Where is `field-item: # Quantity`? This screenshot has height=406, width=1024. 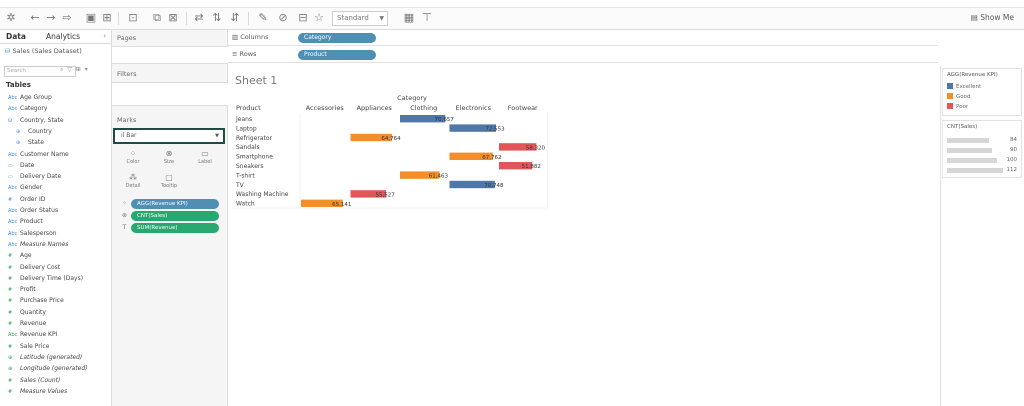 field-item: # Quantity is located at coordinates (27, 312).